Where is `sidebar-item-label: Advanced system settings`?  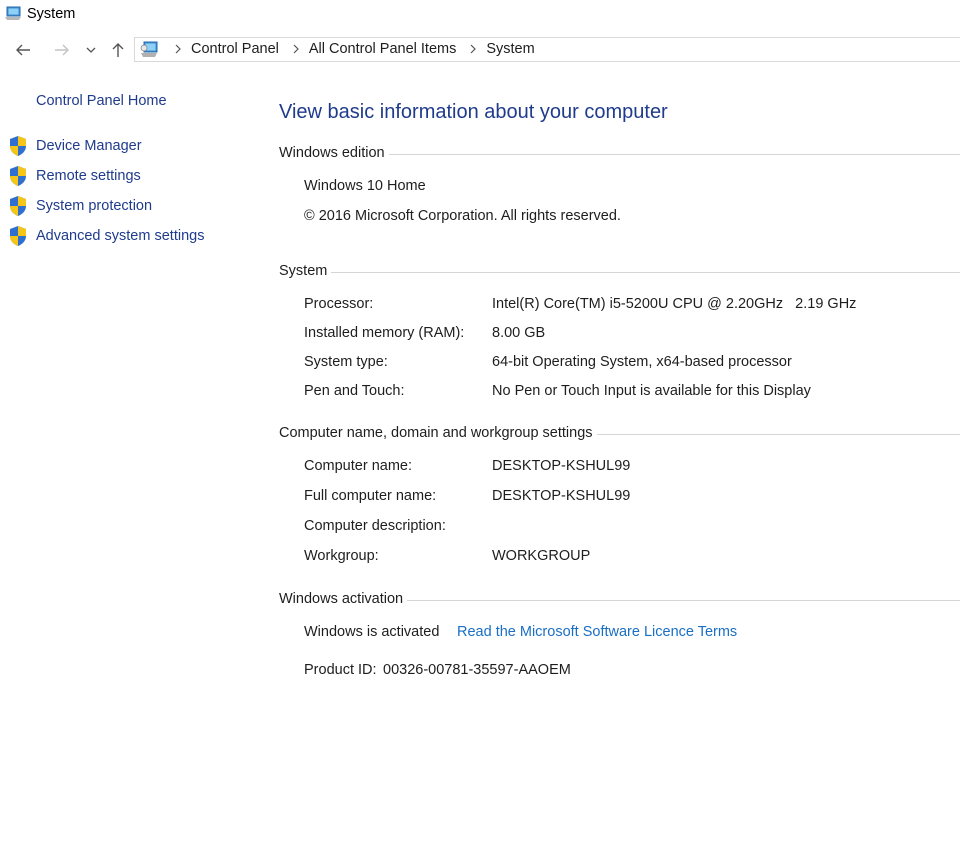
sidebar-item-label: Advanced system settings is located at coordinates (120, 236).